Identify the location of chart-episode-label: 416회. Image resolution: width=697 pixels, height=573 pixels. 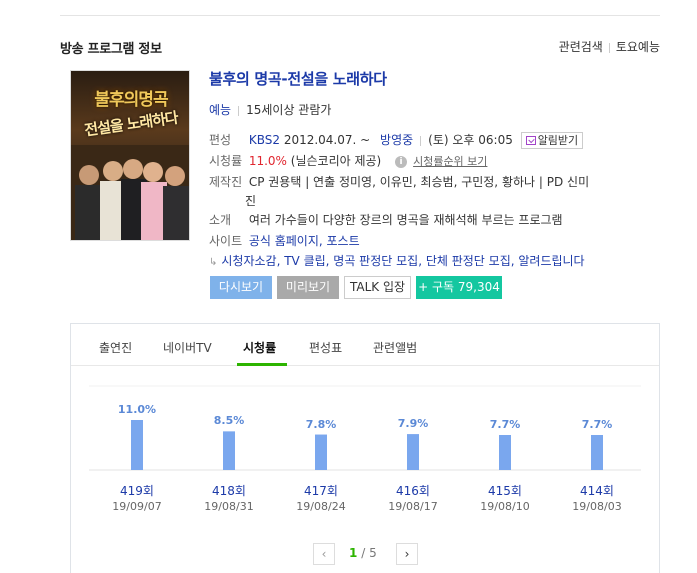
(413, 490).